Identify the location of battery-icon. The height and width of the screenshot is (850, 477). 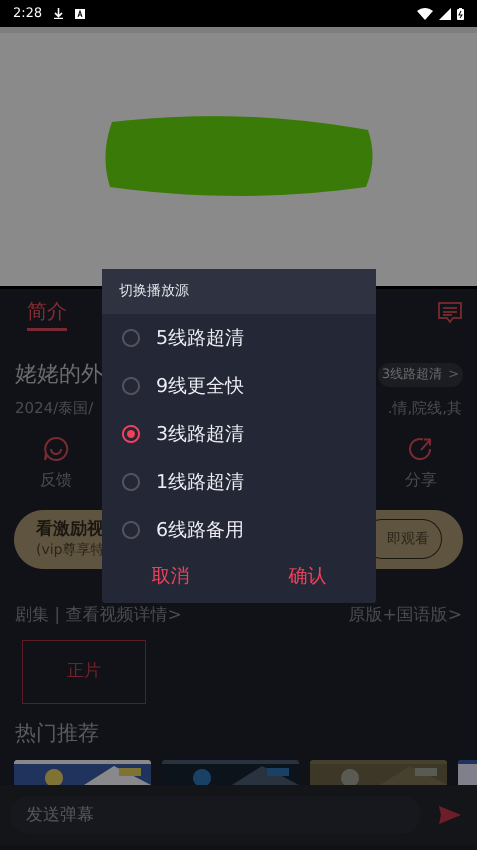
(460, 14).